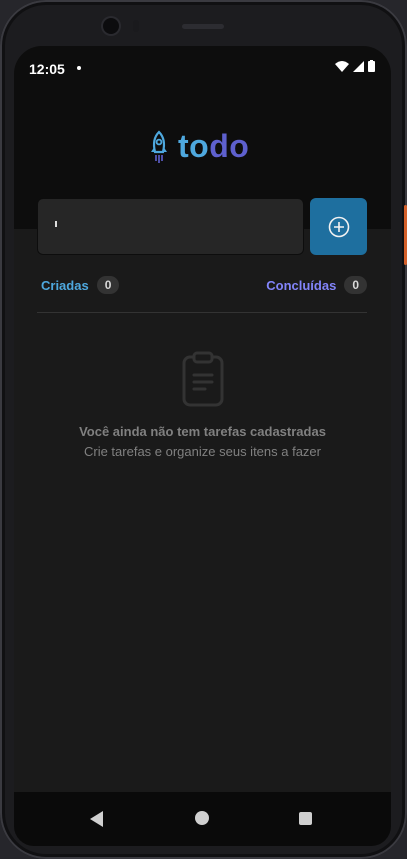  I want to click on plus-circle-icon, so click(338, 226).